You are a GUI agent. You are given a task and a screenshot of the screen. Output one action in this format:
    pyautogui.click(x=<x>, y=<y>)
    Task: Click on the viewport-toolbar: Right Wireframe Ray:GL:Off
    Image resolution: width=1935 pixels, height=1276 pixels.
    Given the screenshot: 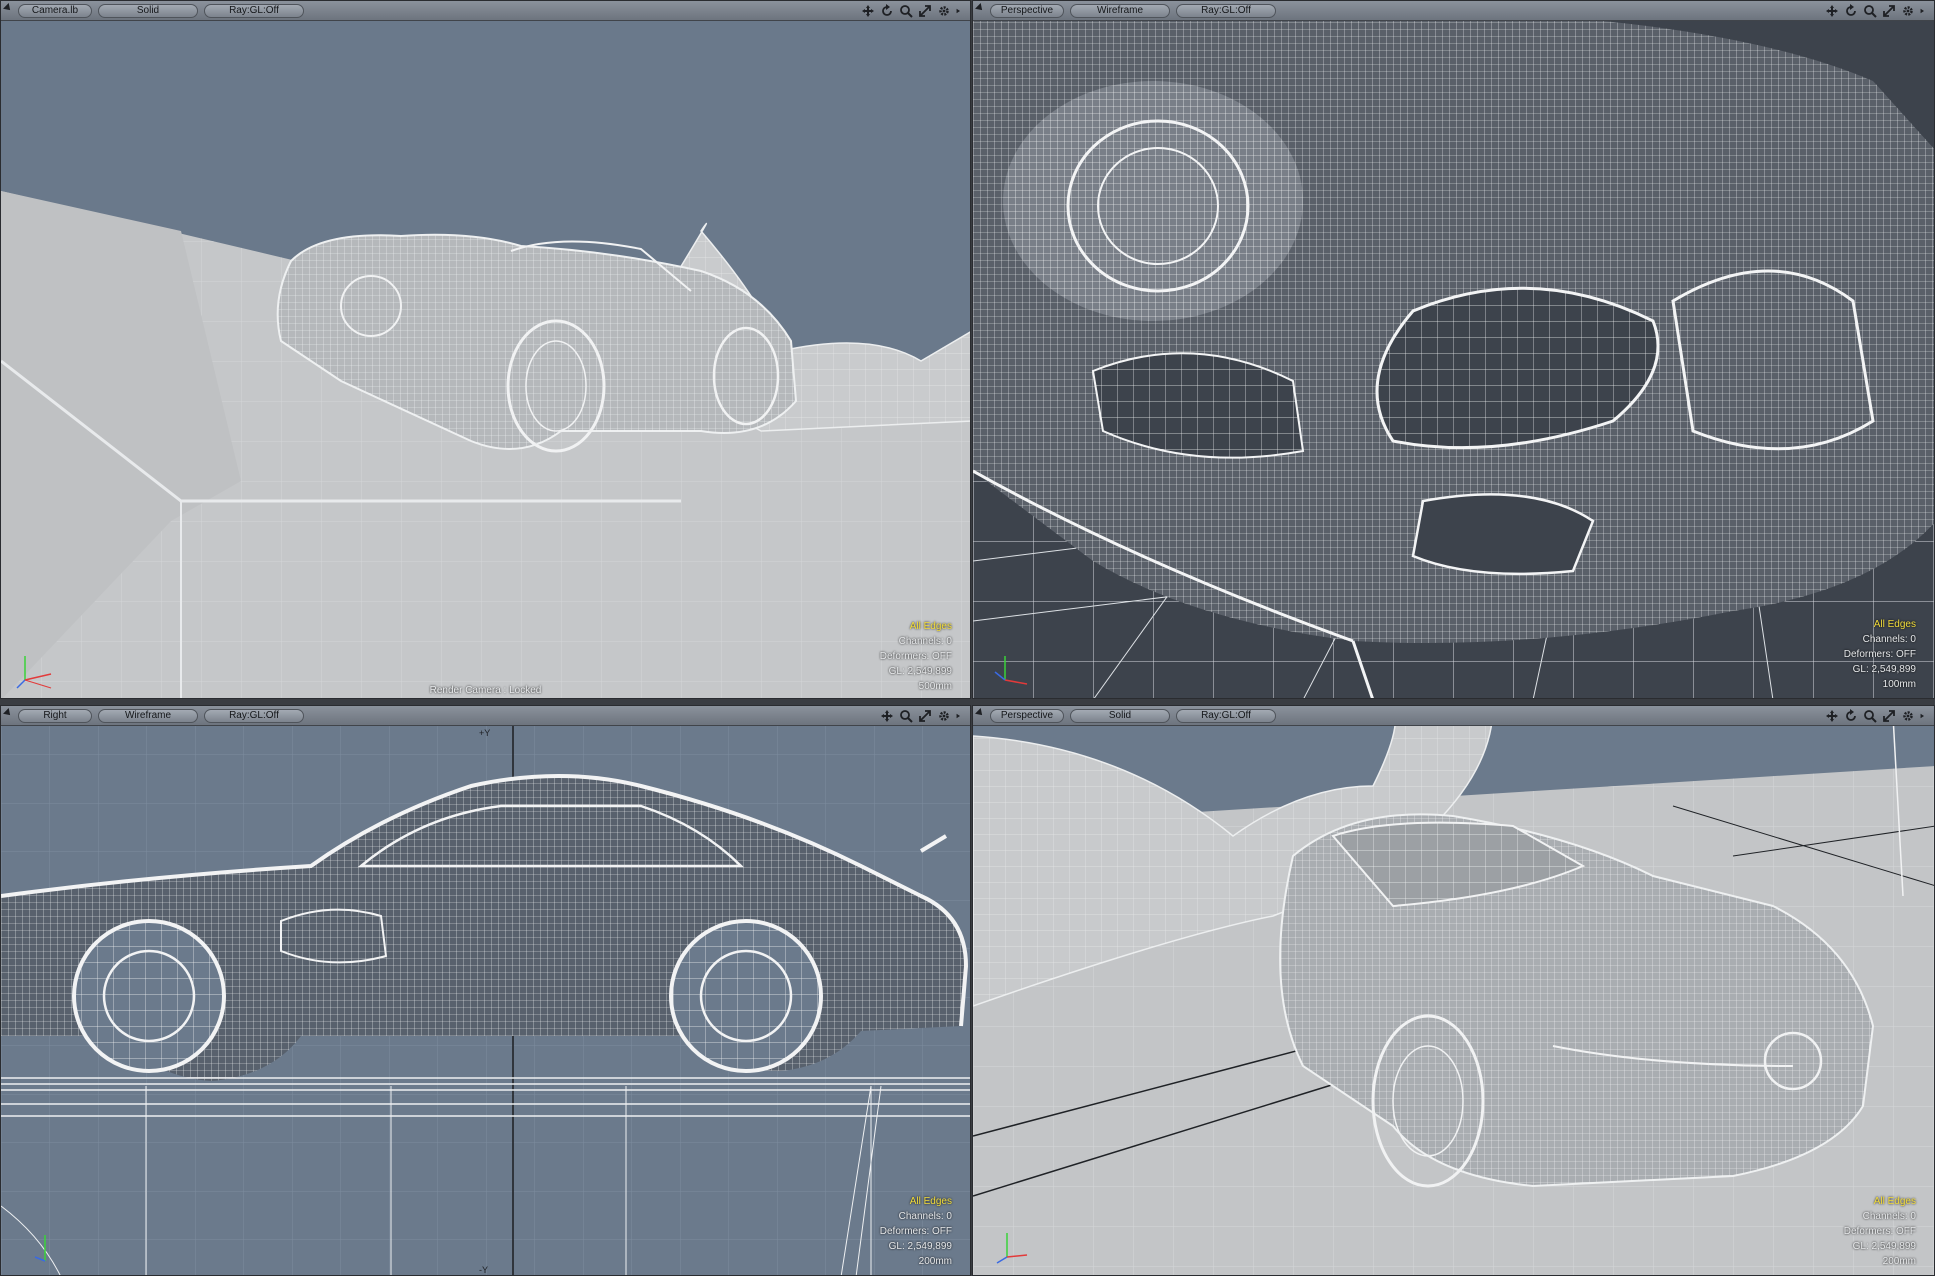 What is the action you would take?
    pyautogui.click(x=485, y=716)
    